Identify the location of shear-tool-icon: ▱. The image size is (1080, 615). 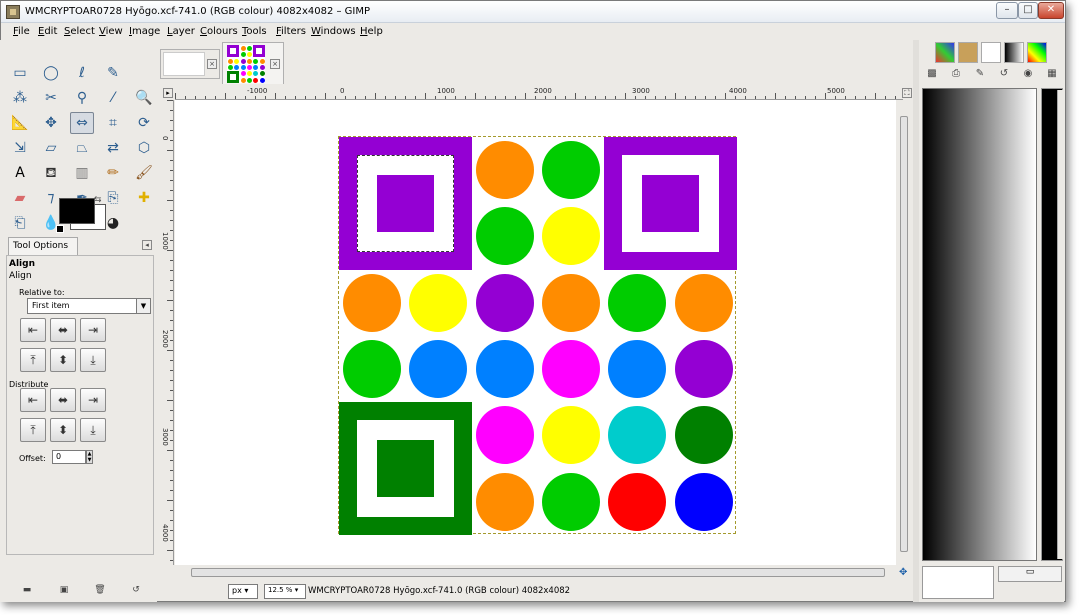
(51, 148).